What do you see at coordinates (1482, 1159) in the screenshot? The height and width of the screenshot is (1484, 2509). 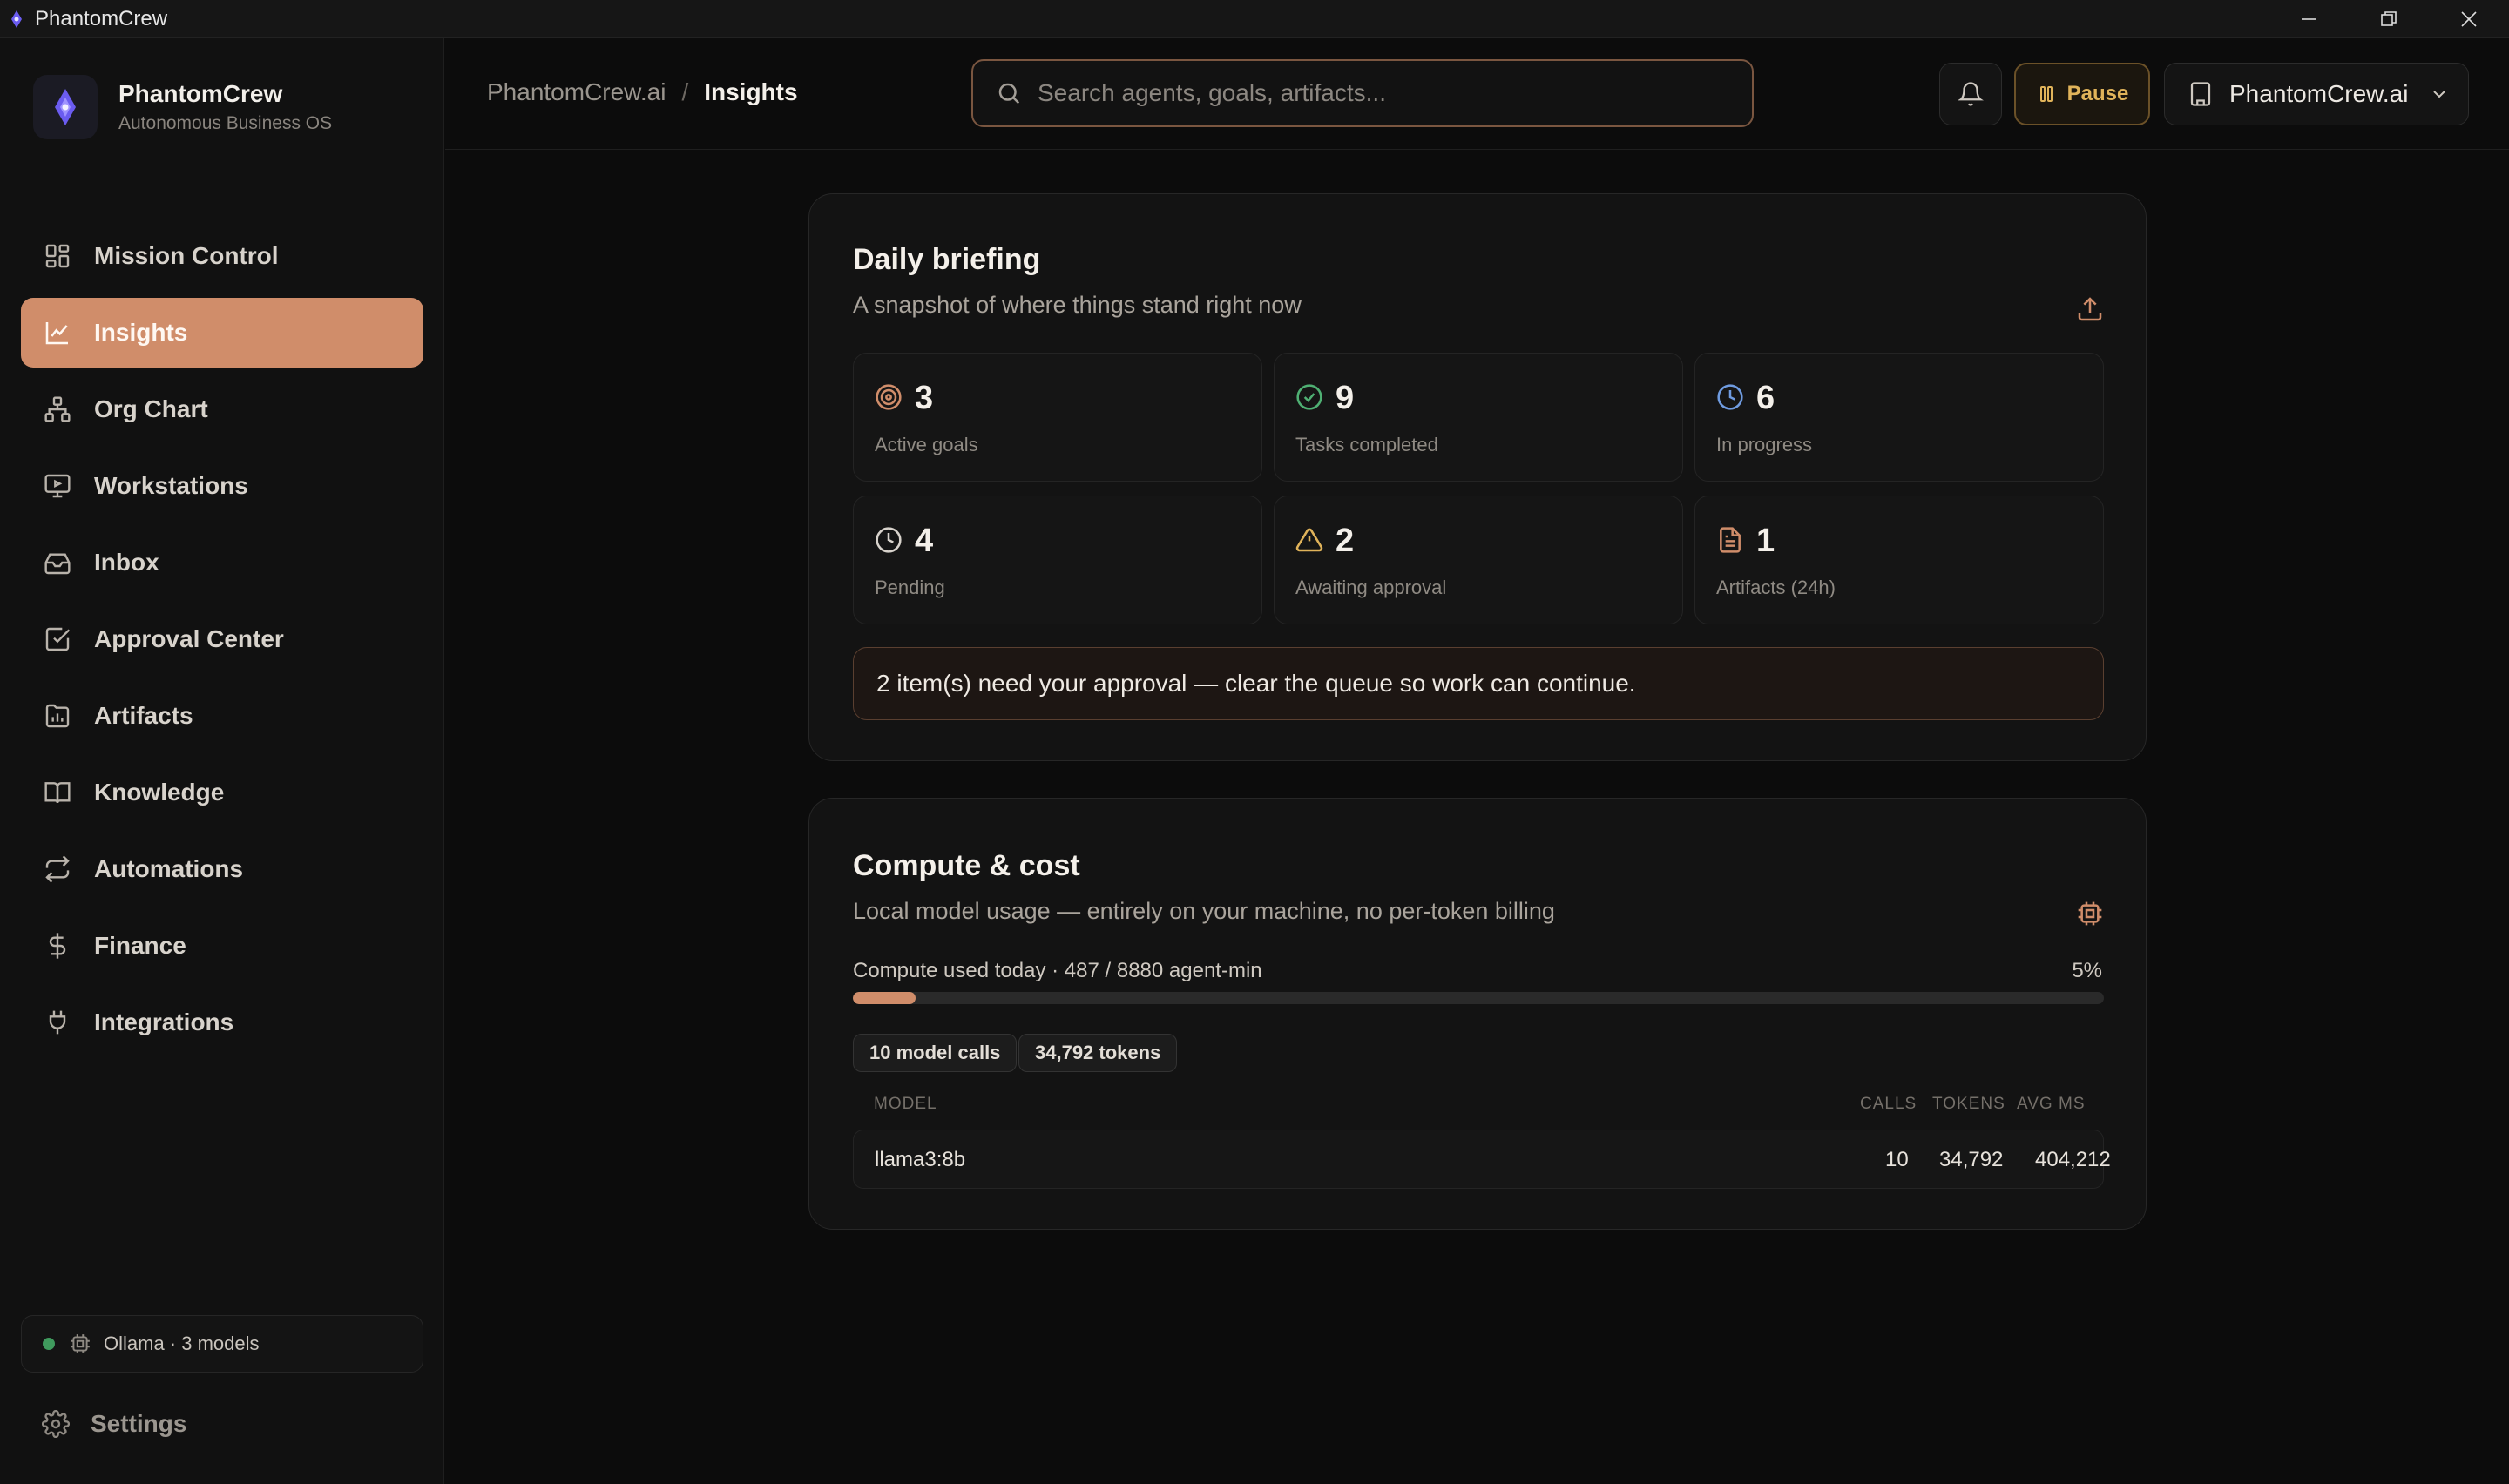 I see `table-row: llama3:8b 10 34,792 404,212` at bounding box center [1482, 1159].